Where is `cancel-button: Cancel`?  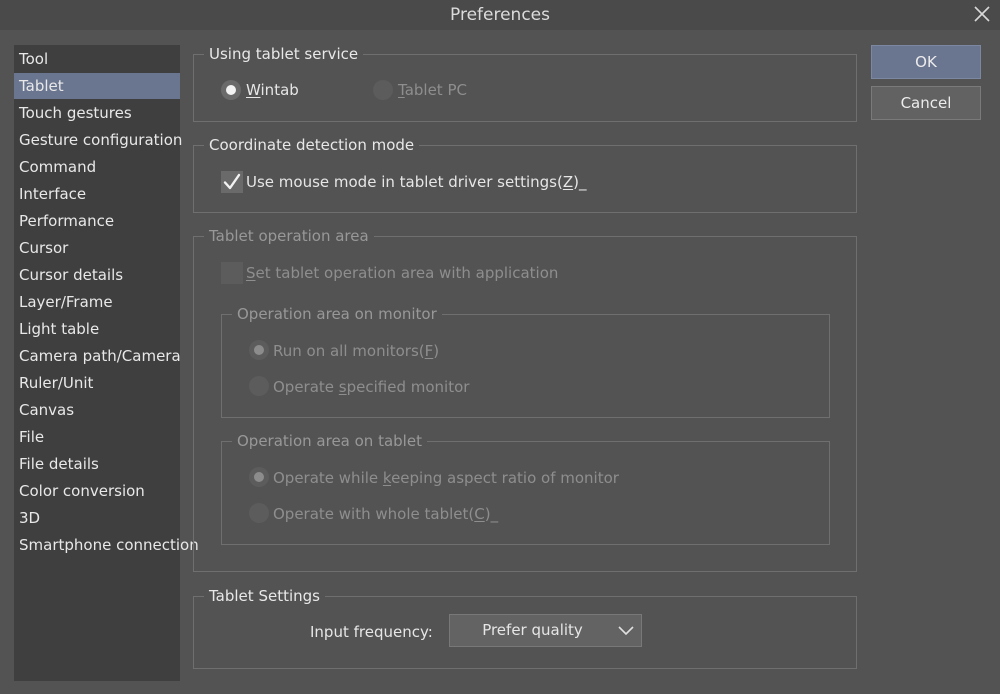 cancel-button: Cancel is located at coordinates (926, 103).